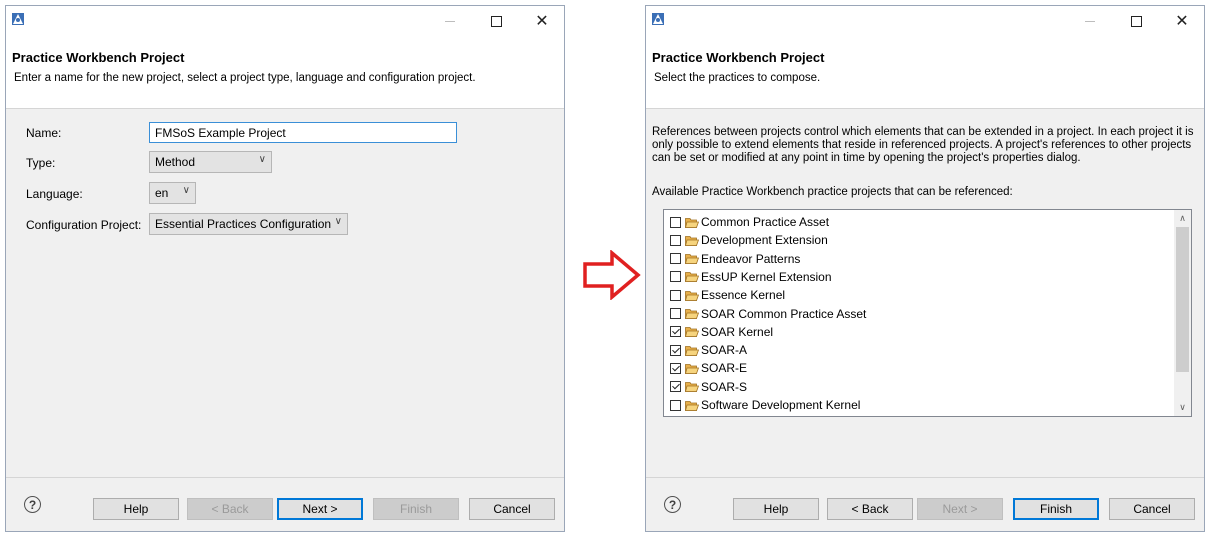 The image size is (1206, 536). Describe the element at coordinates (764, 240) in the screenshot. I see `list-item-label: Development Extension` at that location.